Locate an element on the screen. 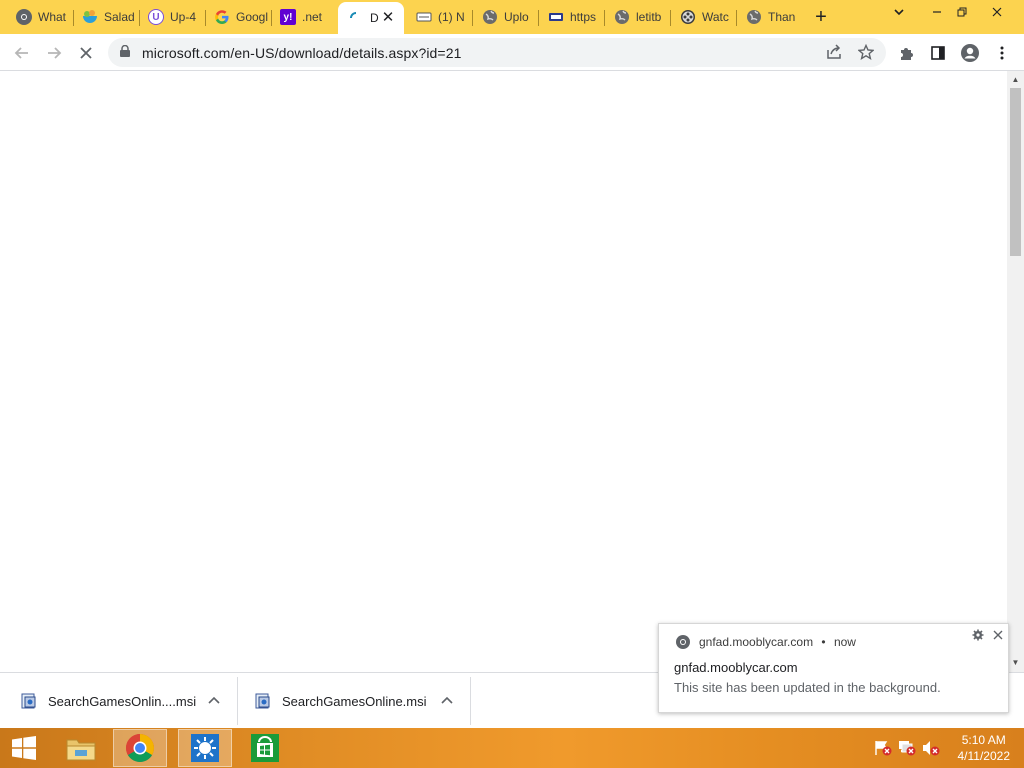 The height and width of the screenshot is (768, 1024). forward-icon is located at coordinates (54, 53).